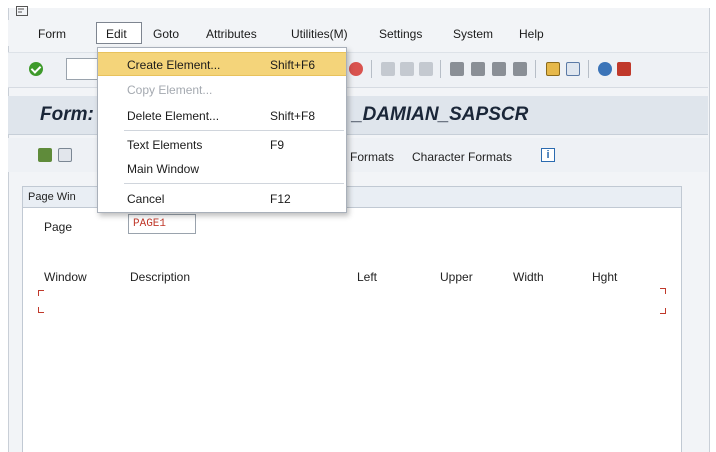 The height and width of the screenshot is (452, 716). I want to click on last-page-icon, so click(520, 69).